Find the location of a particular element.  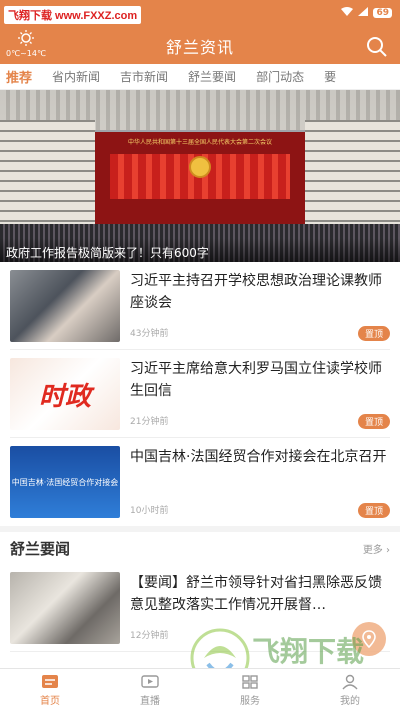

bottom-nav: 首页 直播 服务 我的 is located at coordinates (200, 690).